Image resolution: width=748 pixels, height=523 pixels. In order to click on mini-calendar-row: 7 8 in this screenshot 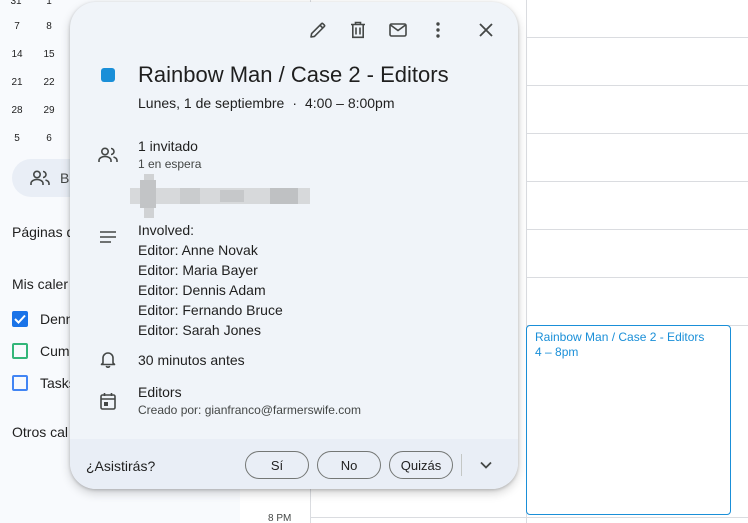, I will do `click(40, 31)`.